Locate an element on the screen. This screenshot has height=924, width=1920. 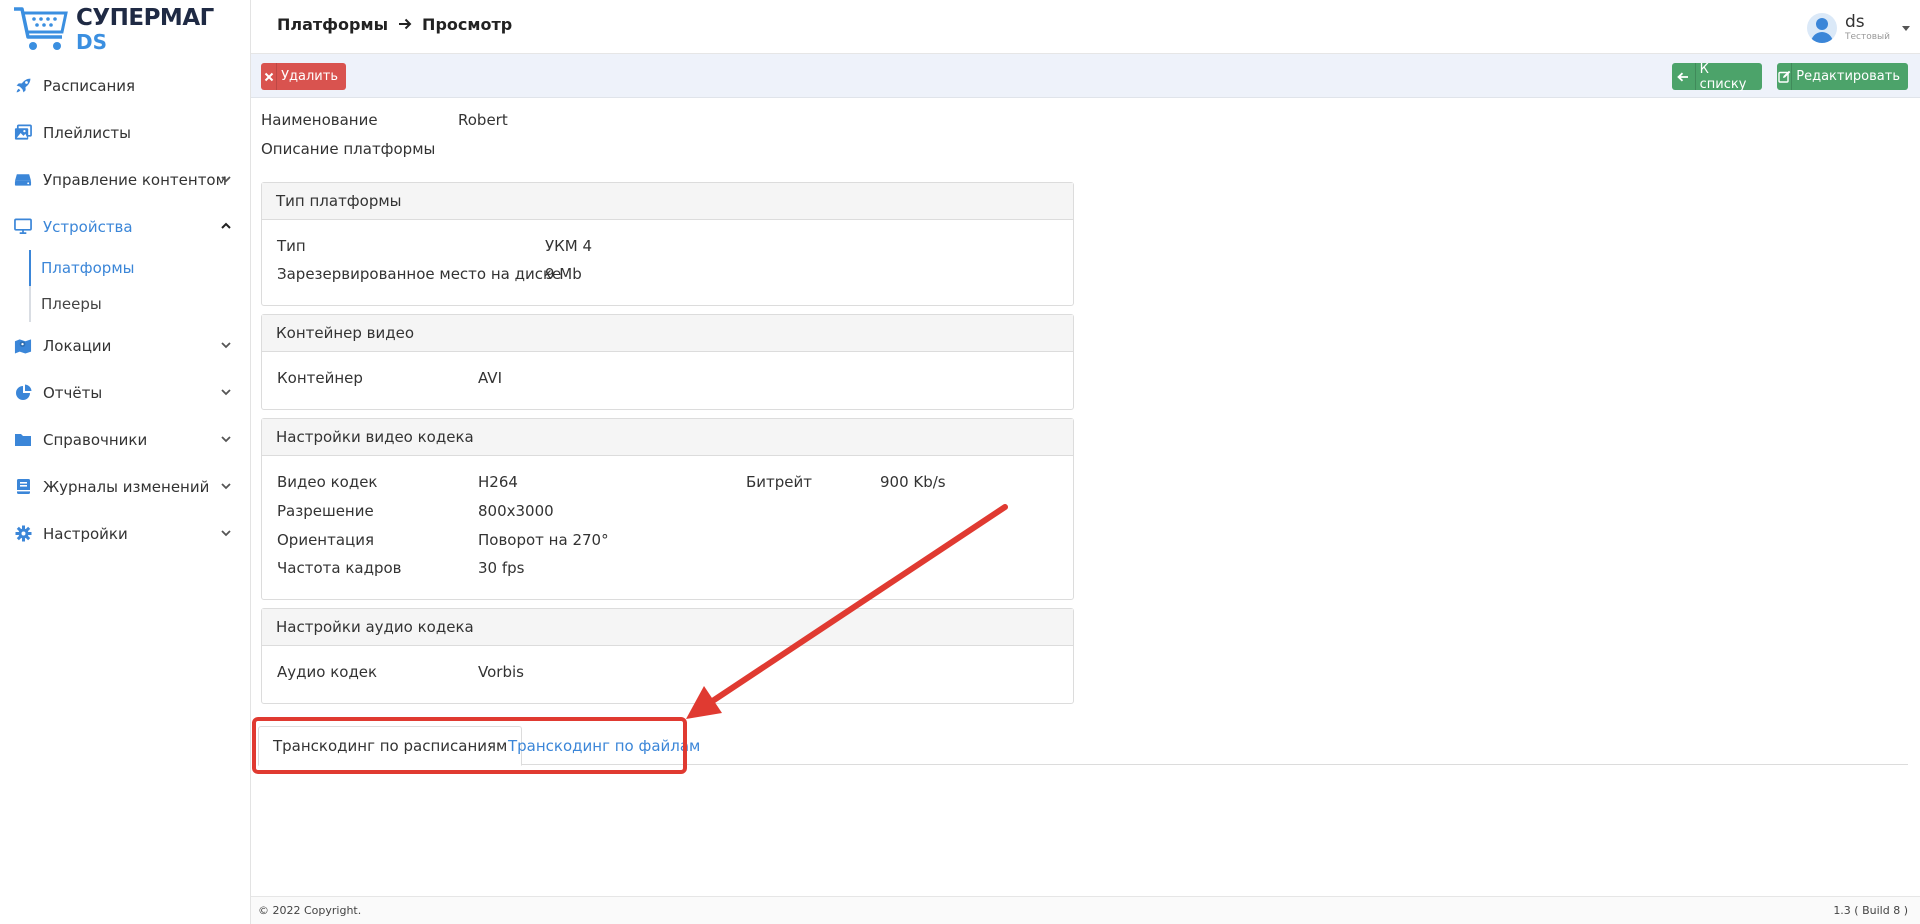
audio-codec-value: Vorbis is located at coordinates (501, 672).